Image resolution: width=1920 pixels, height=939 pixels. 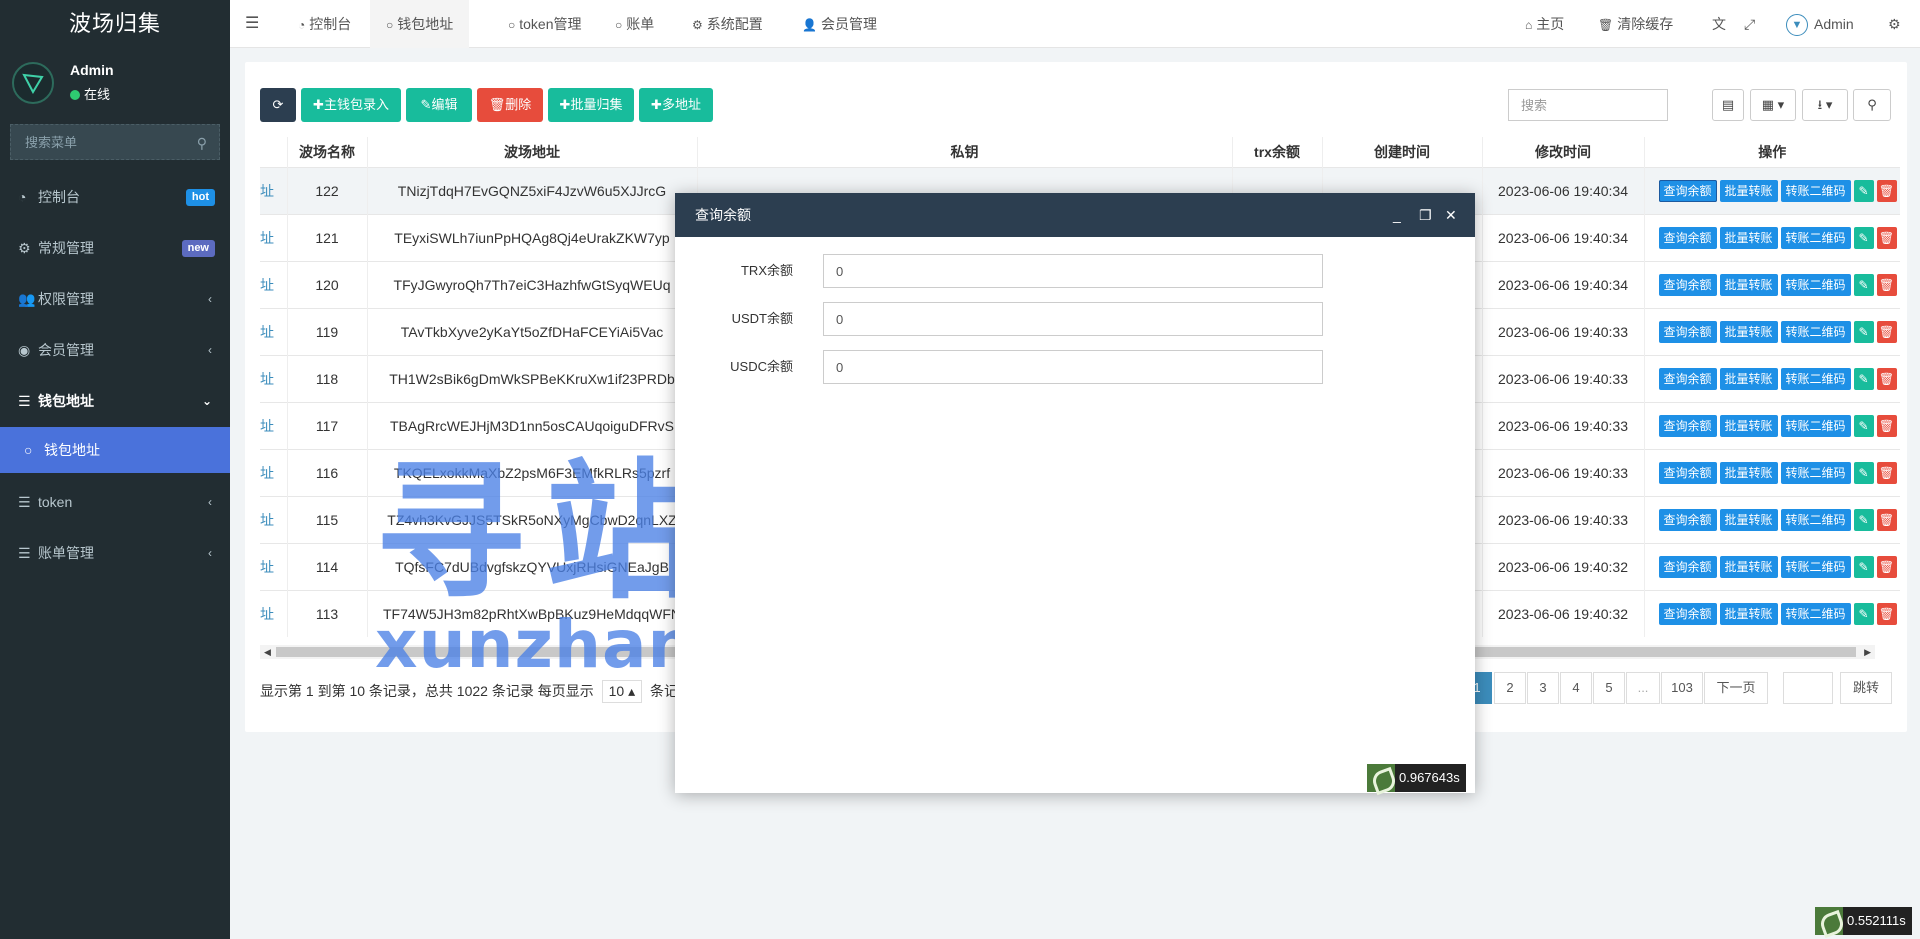 I want to click on tab-dashboard: ◔ 控制台, so click(x=324, y=24).